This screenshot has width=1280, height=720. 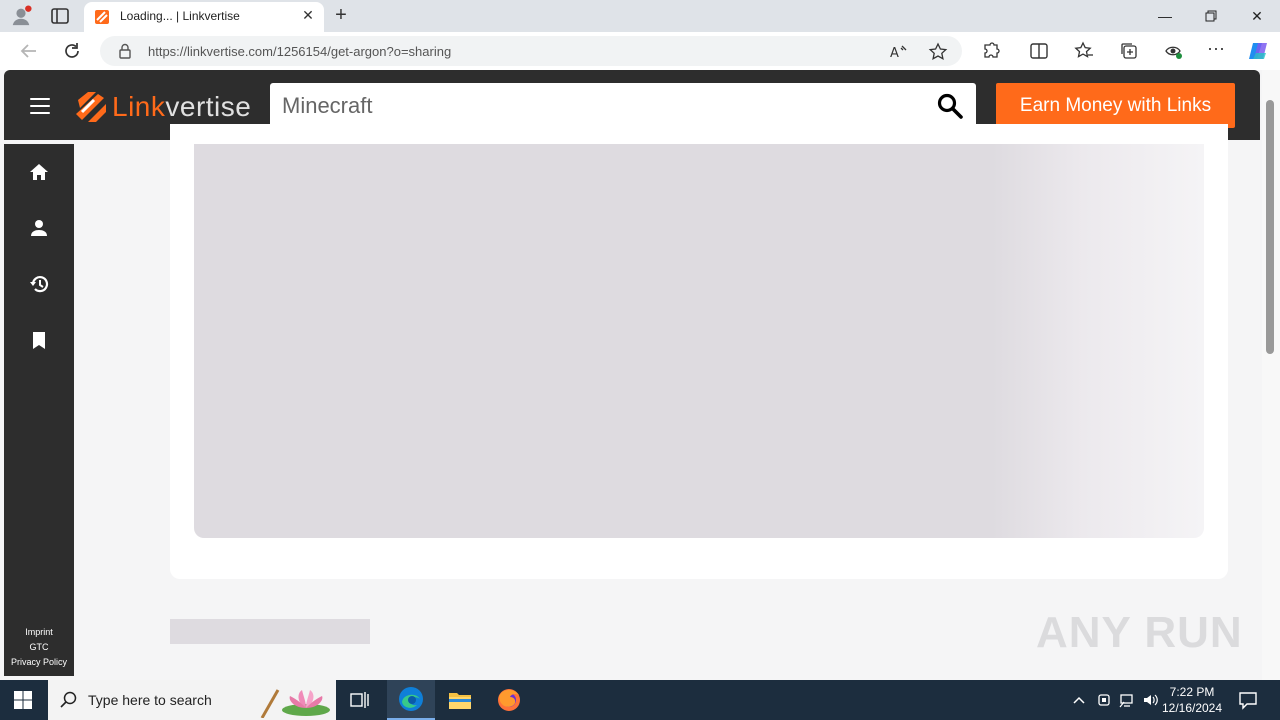 What do you see at coordinates (1039, 51) in the screenshot?
I see `split-screen-icon` at bounding box center [1039, 51].